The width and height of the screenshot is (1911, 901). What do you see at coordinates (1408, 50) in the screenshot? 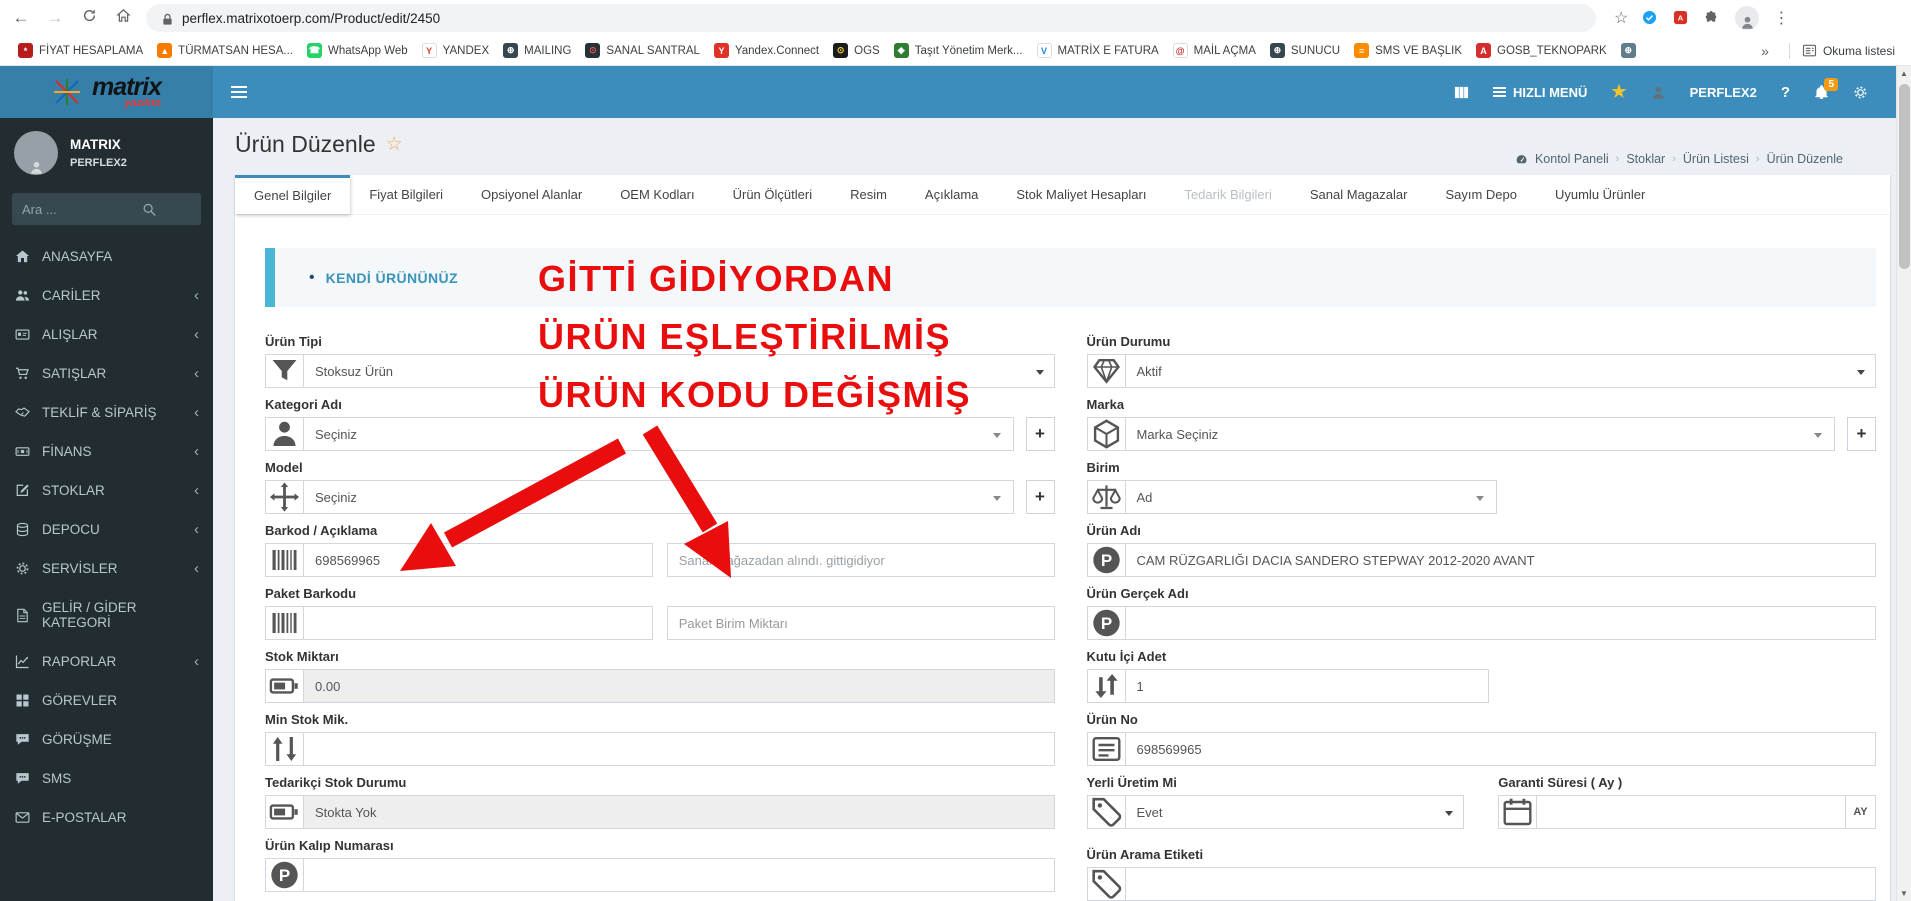
I see `bookmark-sms-ve-baslik: ≡ SMS VE BAŞLIK` at bounding box center [1408, 50].